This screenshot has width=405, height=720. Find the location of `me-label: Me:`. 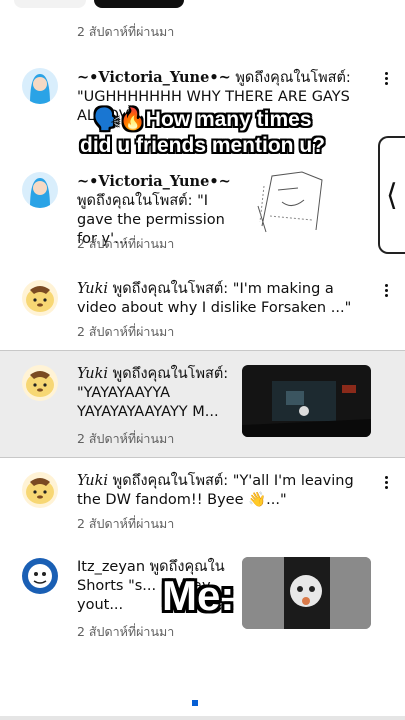

me-label: Me: is located at coordinates (198, 595).